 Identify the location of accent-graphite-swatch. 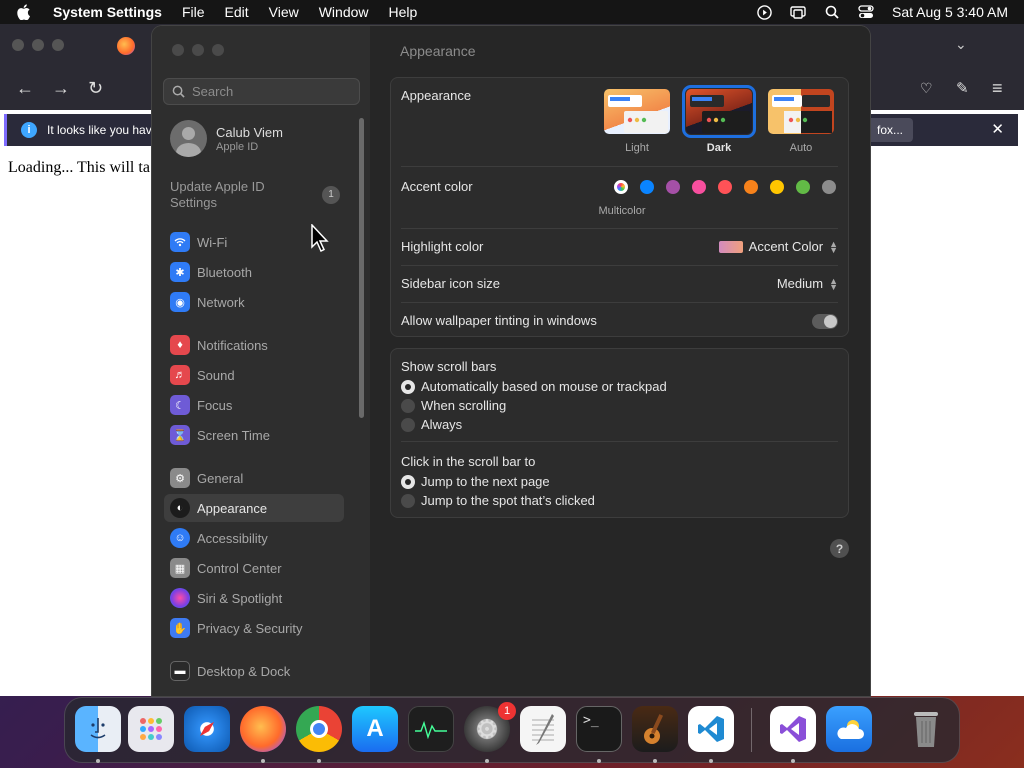
(829, 187).